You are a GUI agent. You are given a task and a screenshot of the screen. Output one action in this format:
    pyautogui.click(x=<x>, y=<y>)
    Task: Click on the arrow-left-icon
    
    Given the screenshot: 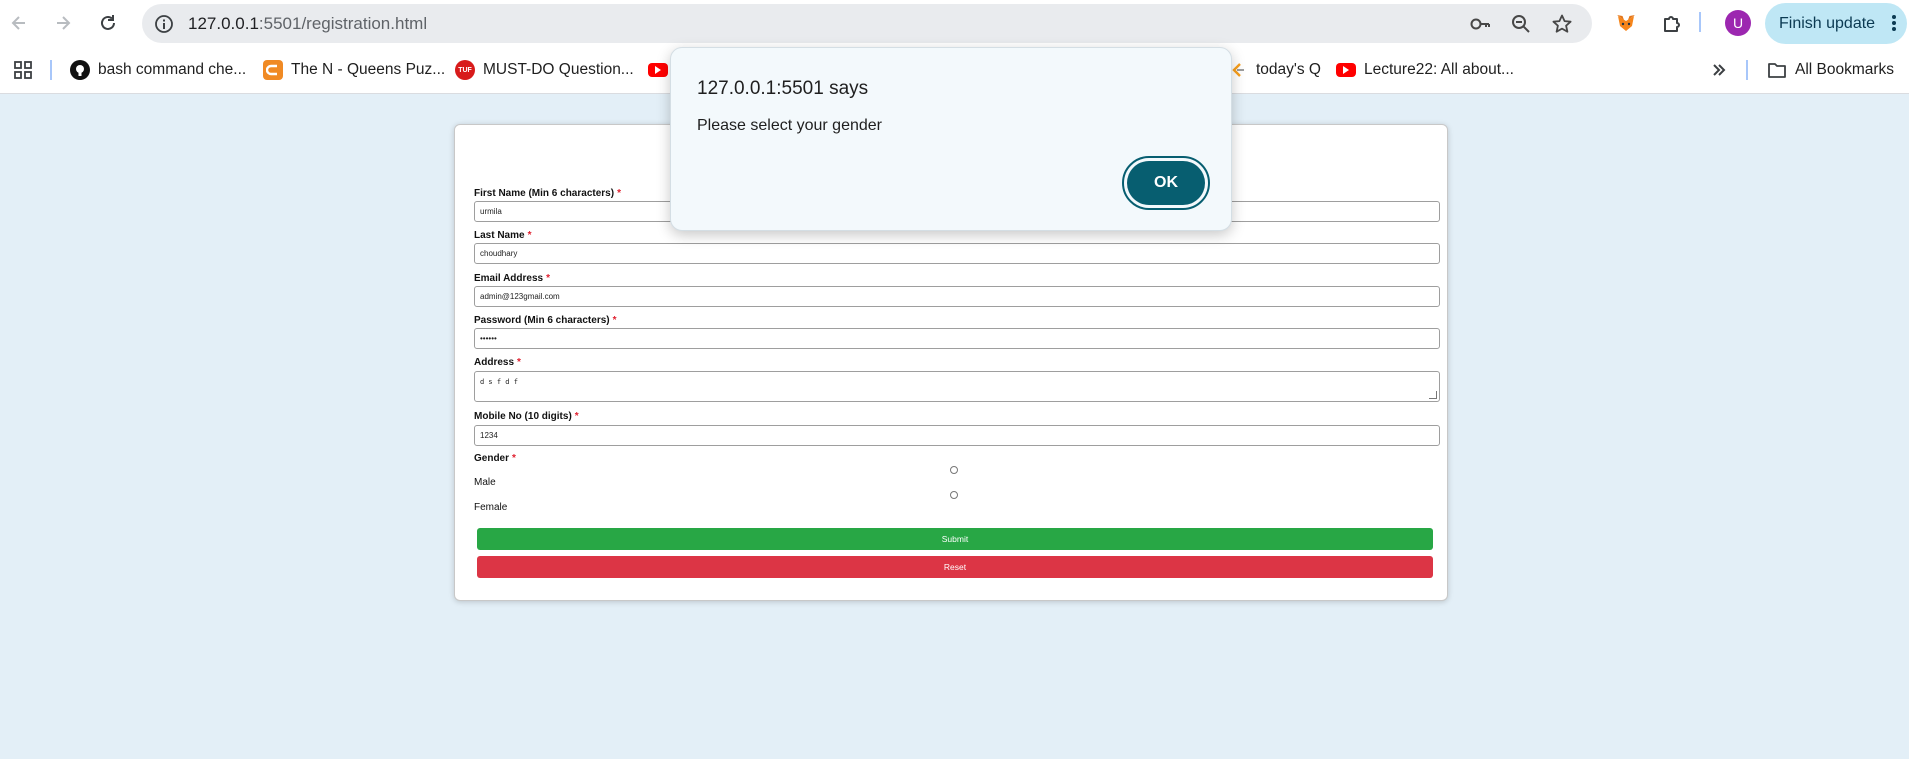 What is the action you would take?
    pyautogui.click(x=18, y=23)
    